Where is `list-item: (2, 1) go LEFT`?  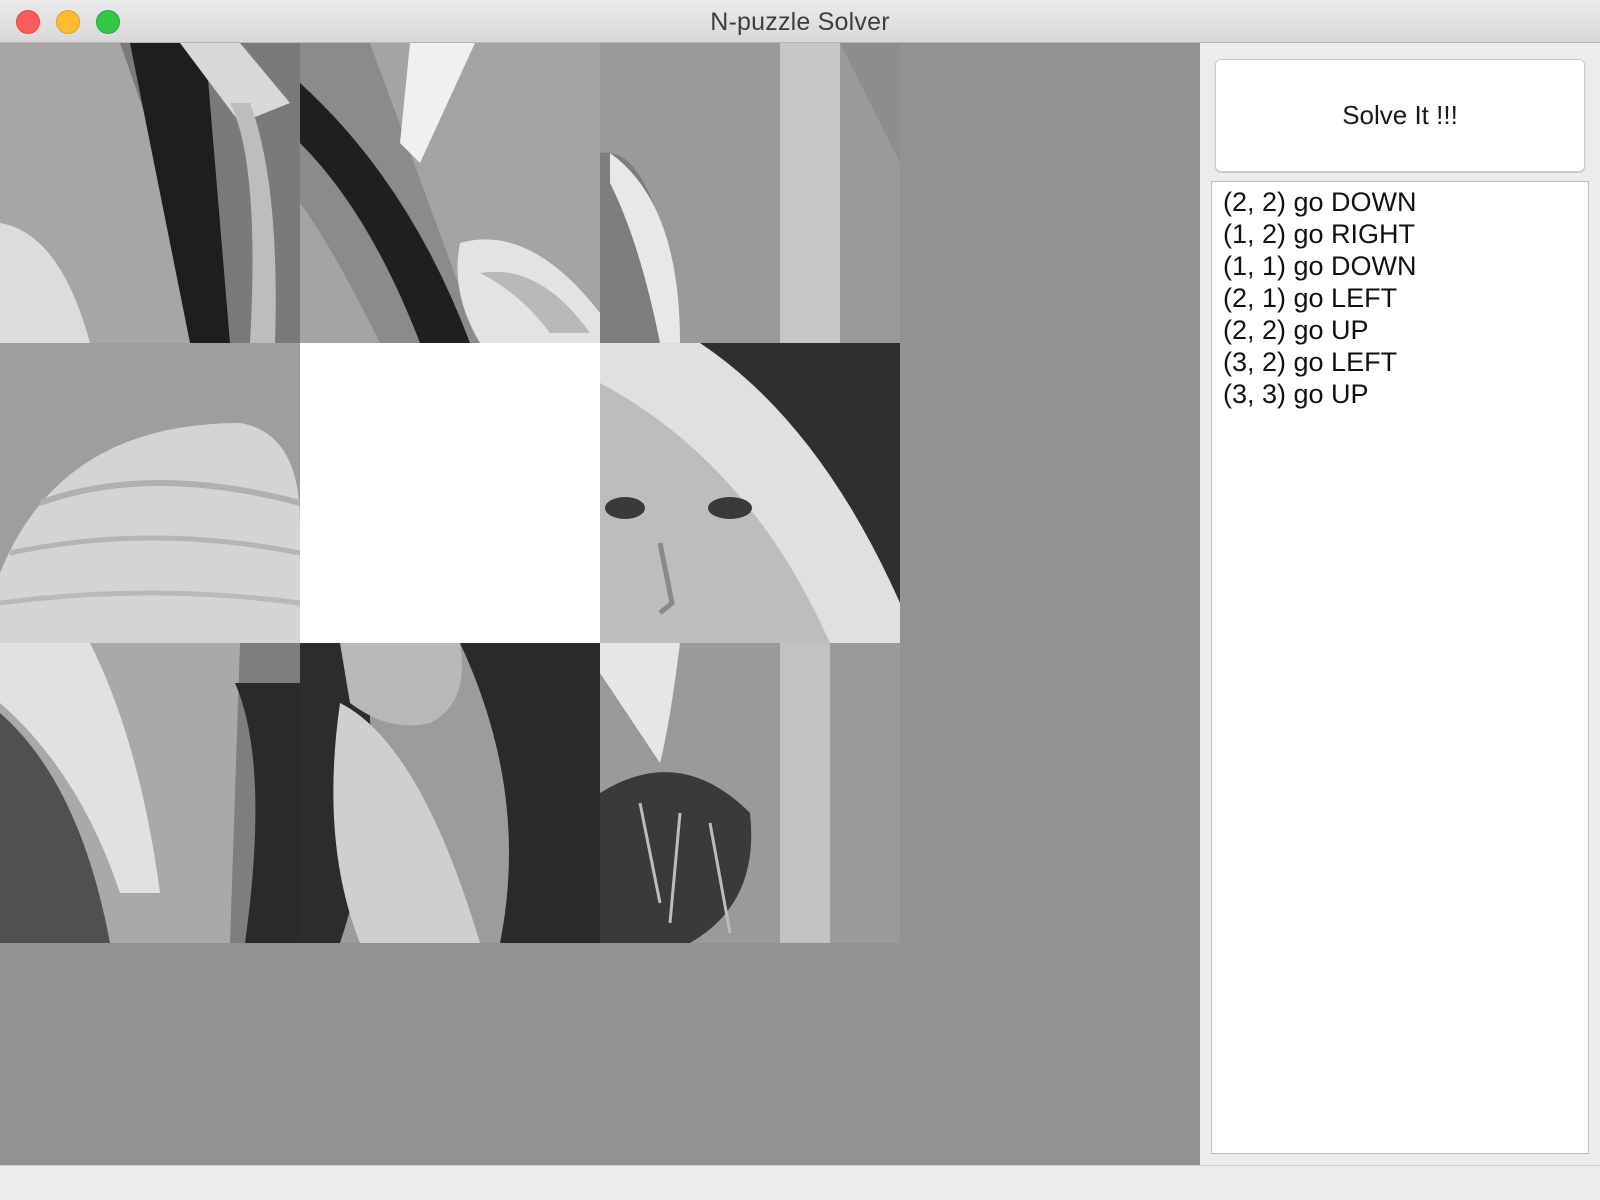
list-item: (2, 1) go LEFT is located at coordinates (1400, 298).